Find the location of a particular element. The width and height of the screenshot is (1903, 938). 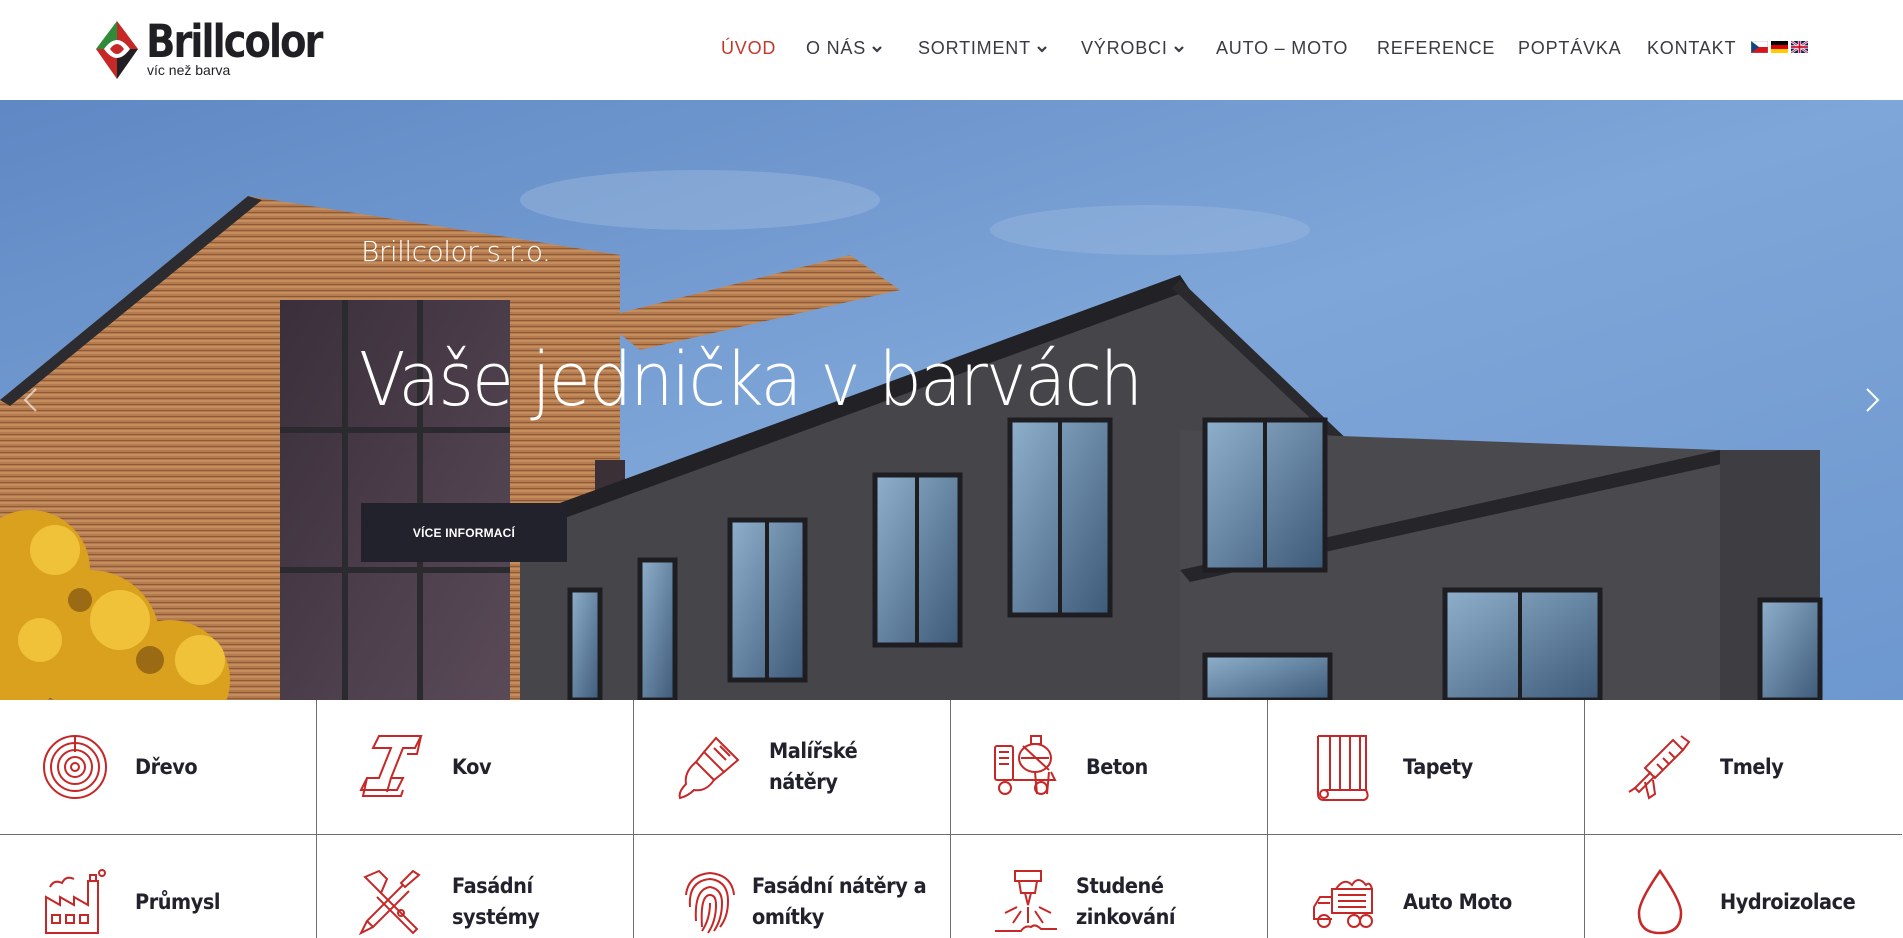

category-label: Fasádní systémy is located at coordinates (496, 901).